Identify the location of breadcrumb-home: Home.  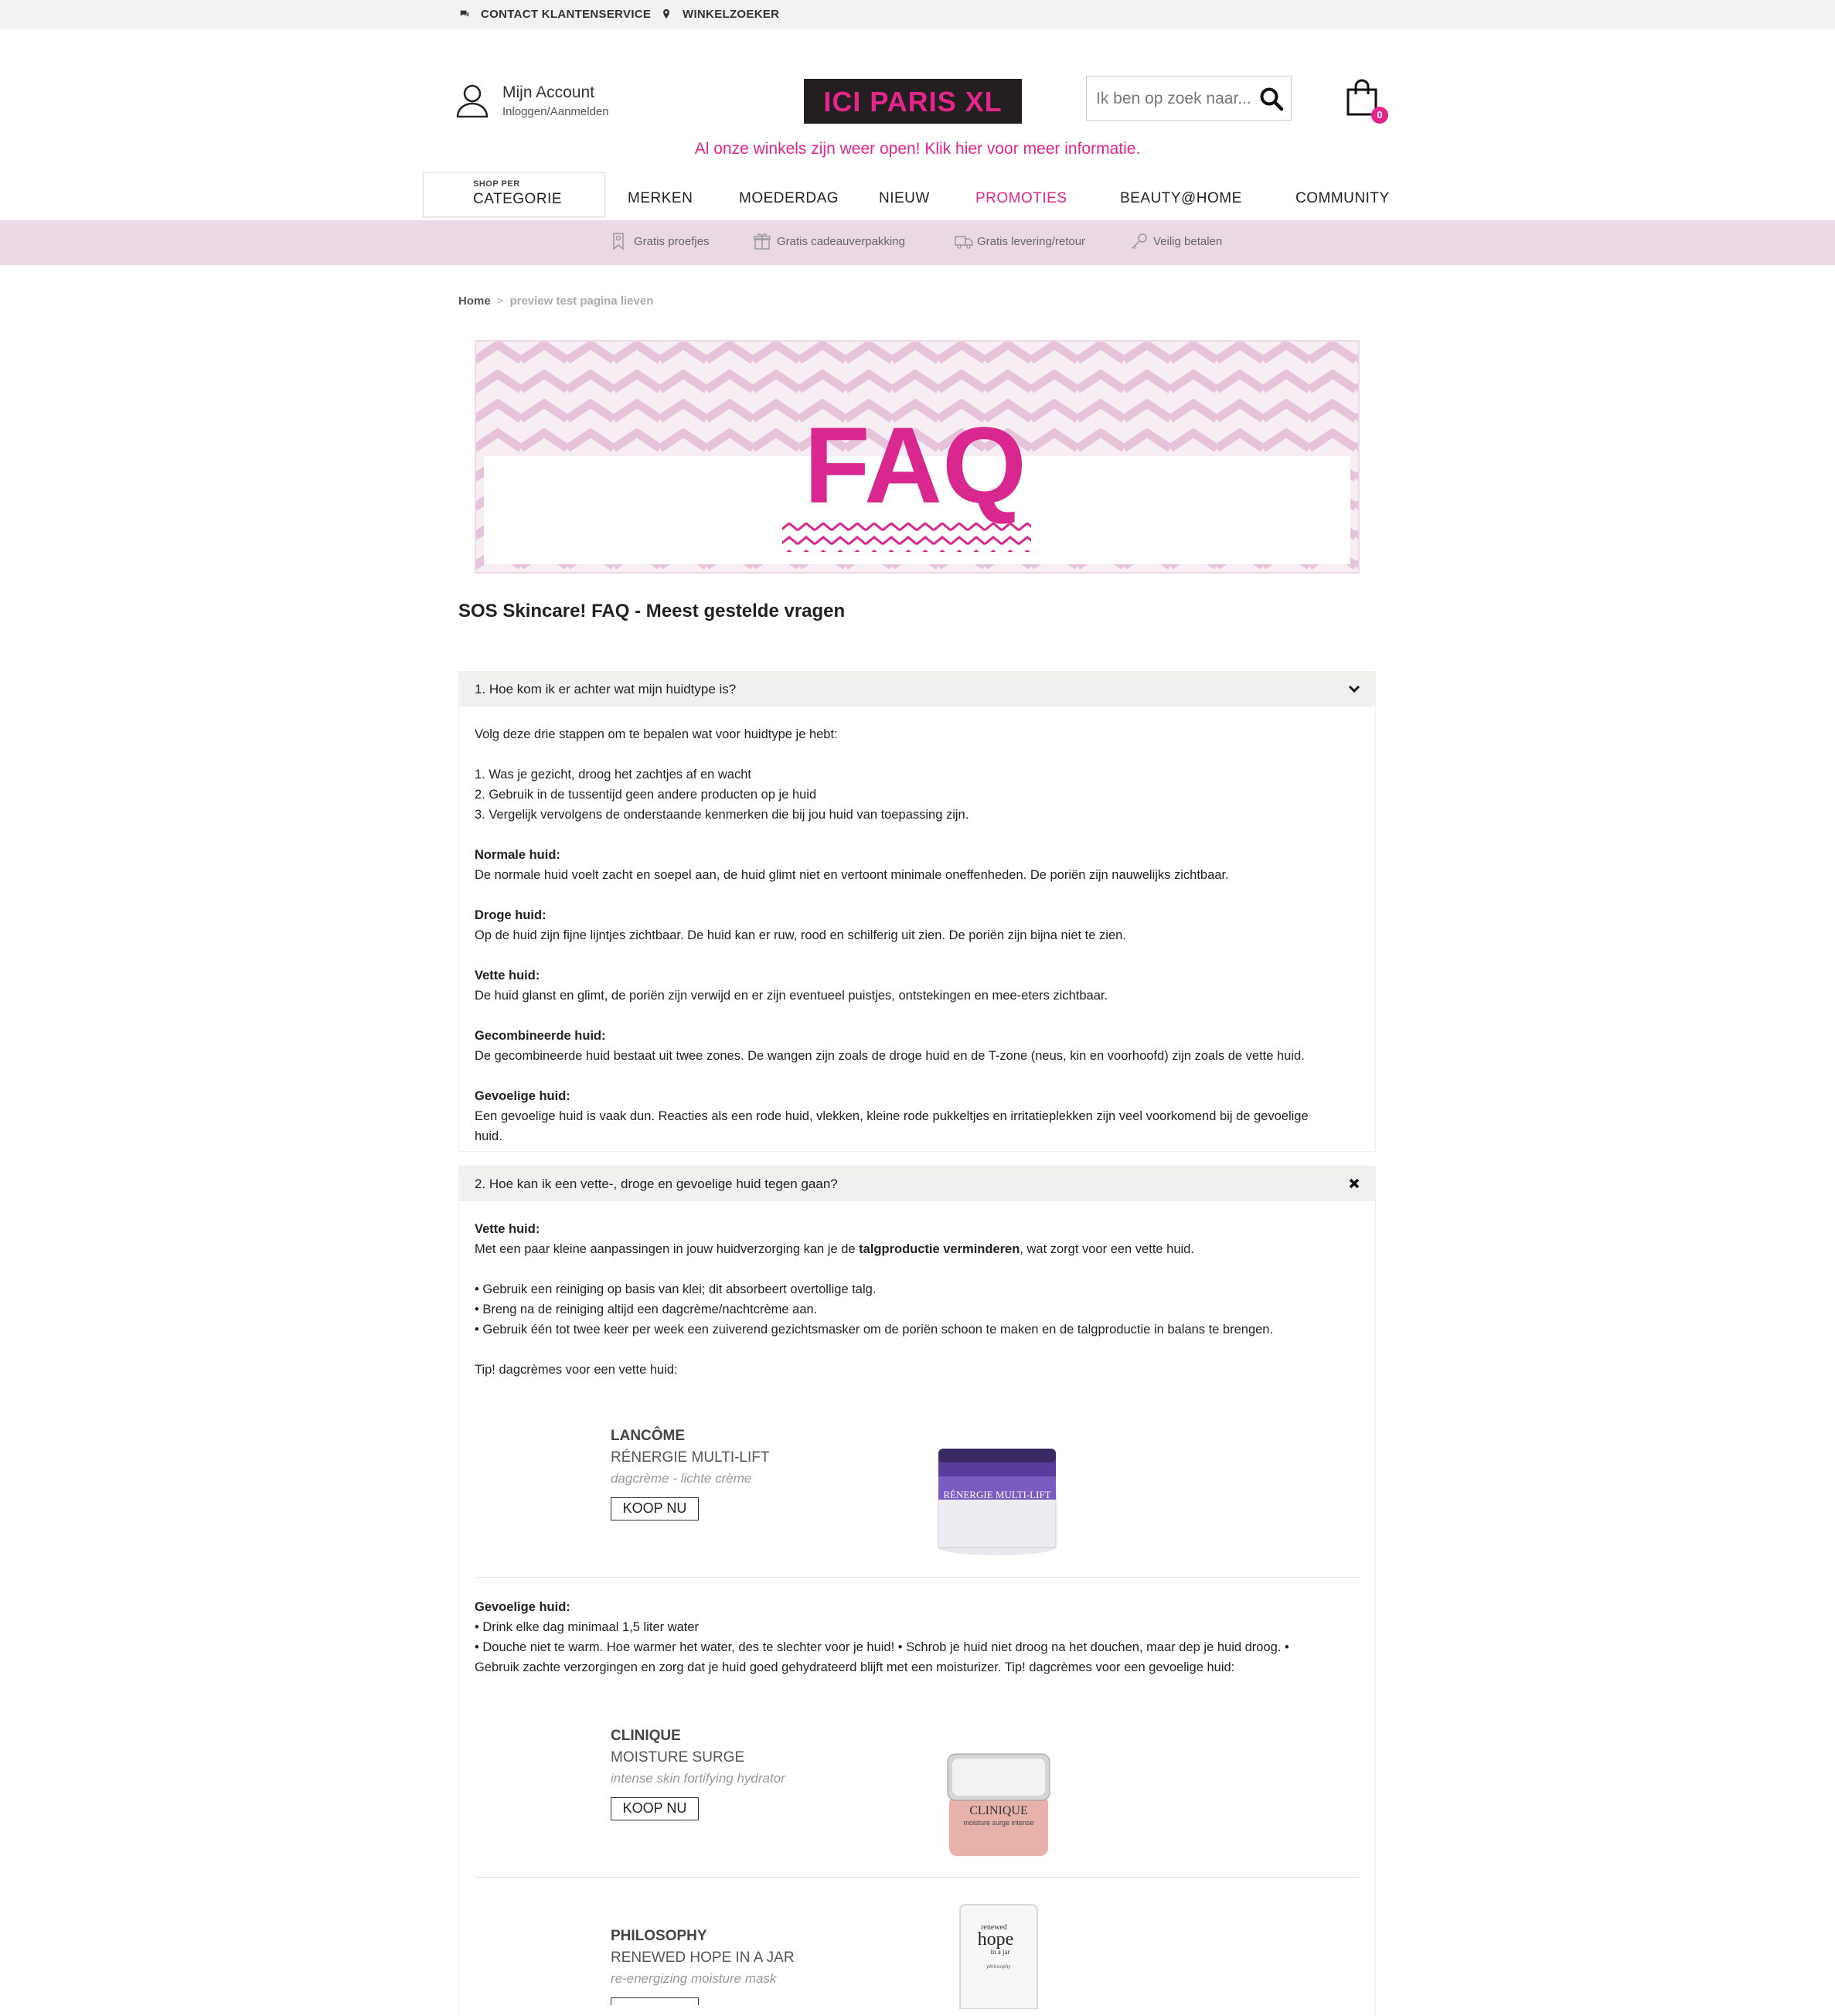
(474, 301).